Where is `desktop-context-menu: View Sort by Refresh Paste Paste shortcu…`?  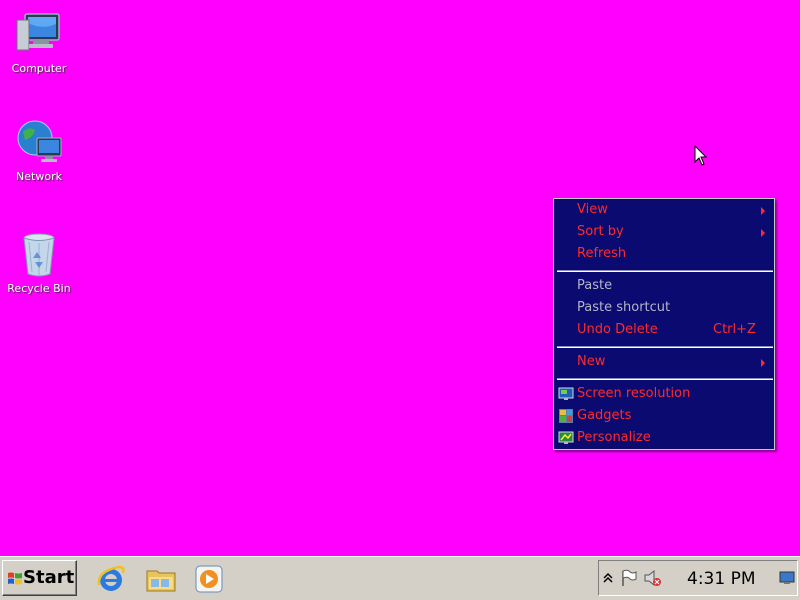
desktop-context-menu: View Sort by Refresh Paste Paste shortcu… is located at coordinates (664, 324).